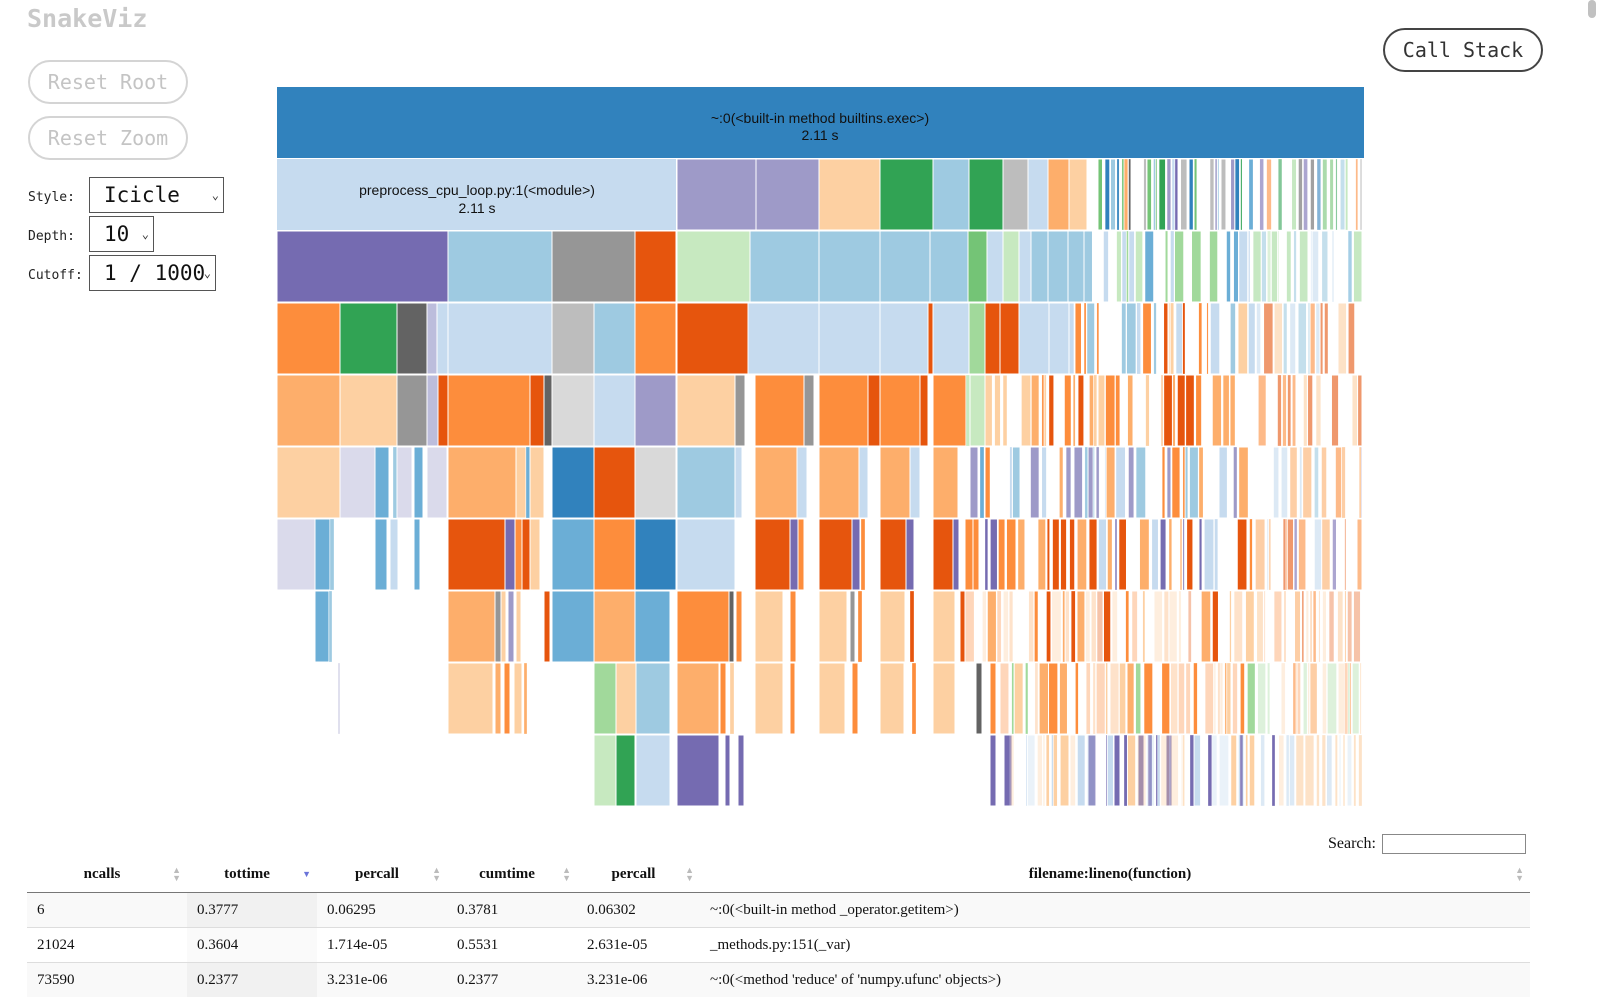  I want to click on column-header-ncalls: ncalls ▲ ▼, so click(107, 874).